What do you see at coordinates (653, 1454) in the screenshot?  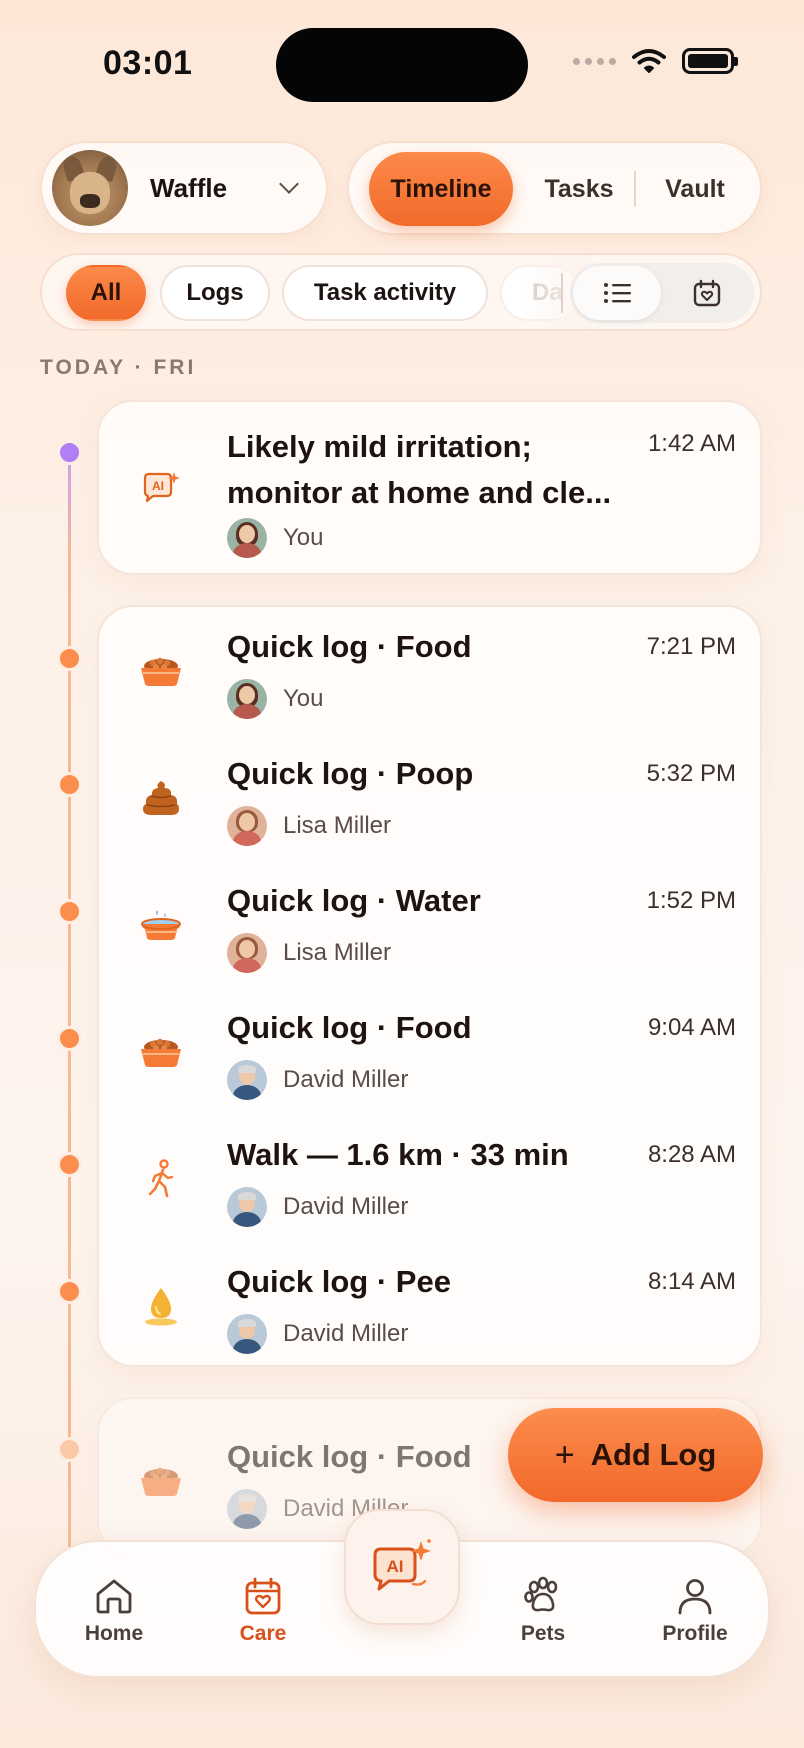 I see `add-log-label: Add Log` at bounding box center [653, 1454].